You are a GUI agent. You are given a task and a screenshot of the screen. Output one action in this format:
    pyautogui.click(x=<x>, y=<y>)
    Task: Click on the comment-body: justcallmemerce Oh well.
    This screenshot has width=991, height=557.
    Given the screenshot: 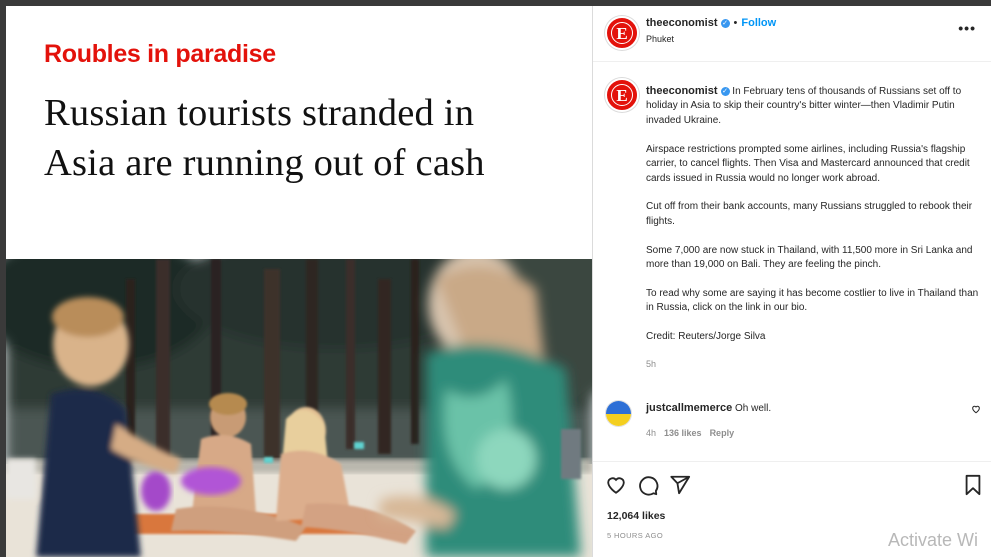 What is the action you would take?
    pyautogui.click(x=708, y=408)
    